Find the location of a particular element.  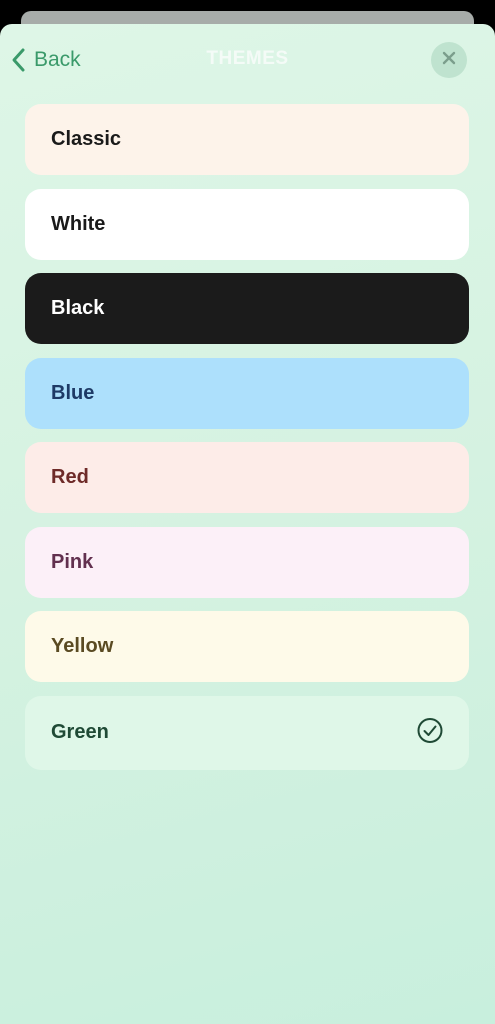

theme-option-label: Black is located at coordinates (78, 308).